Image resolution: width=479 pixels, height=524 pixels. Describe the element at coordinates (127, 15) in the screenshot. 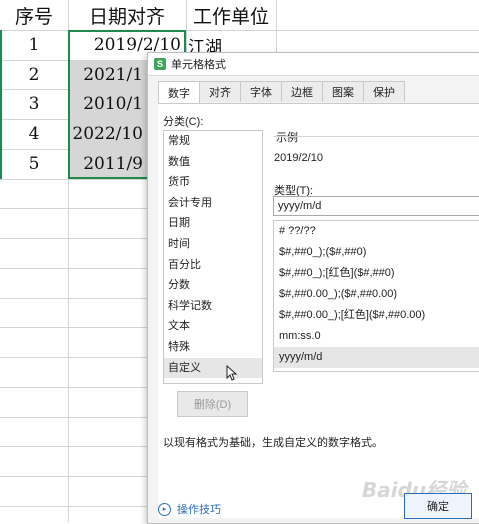

I see `header-cell-date: 日期对齐` at that location.